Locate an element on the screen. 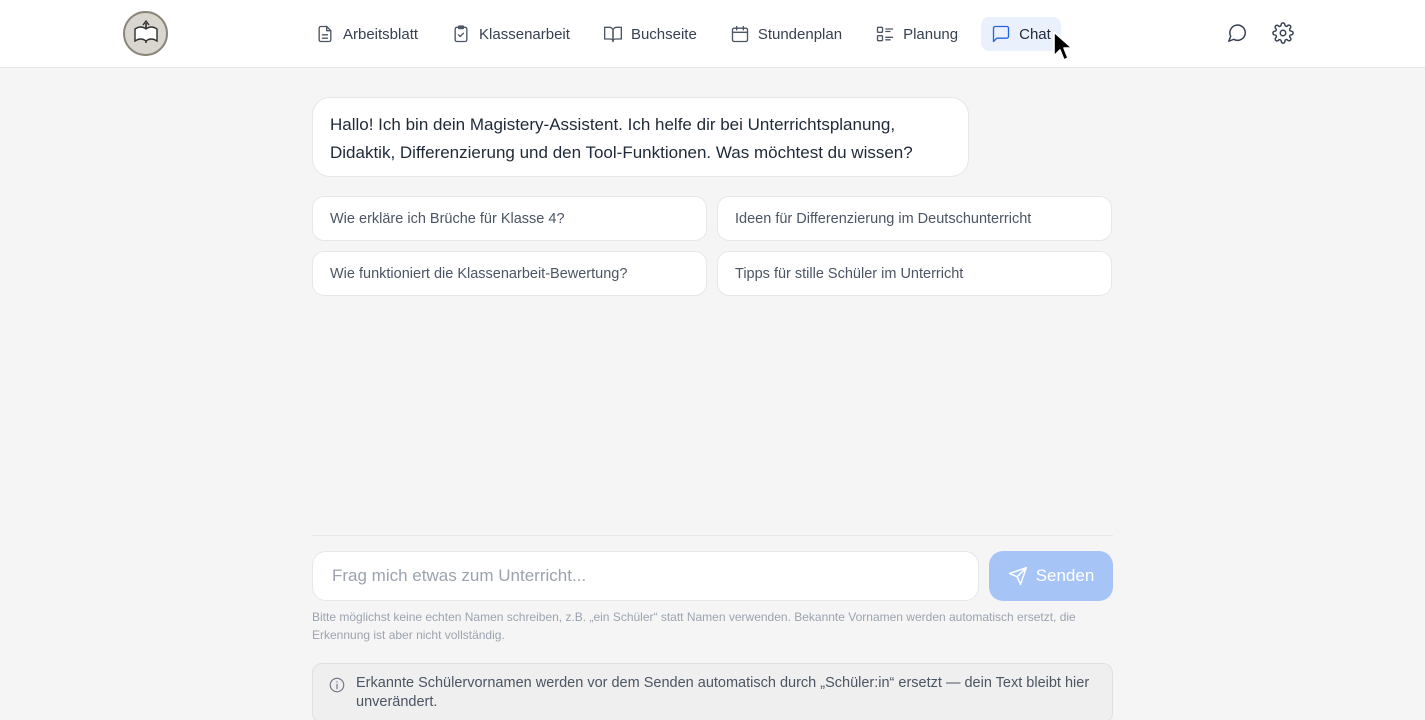 The image size is (1425, 720). chat-message-input is located at coordinates (645, 576).